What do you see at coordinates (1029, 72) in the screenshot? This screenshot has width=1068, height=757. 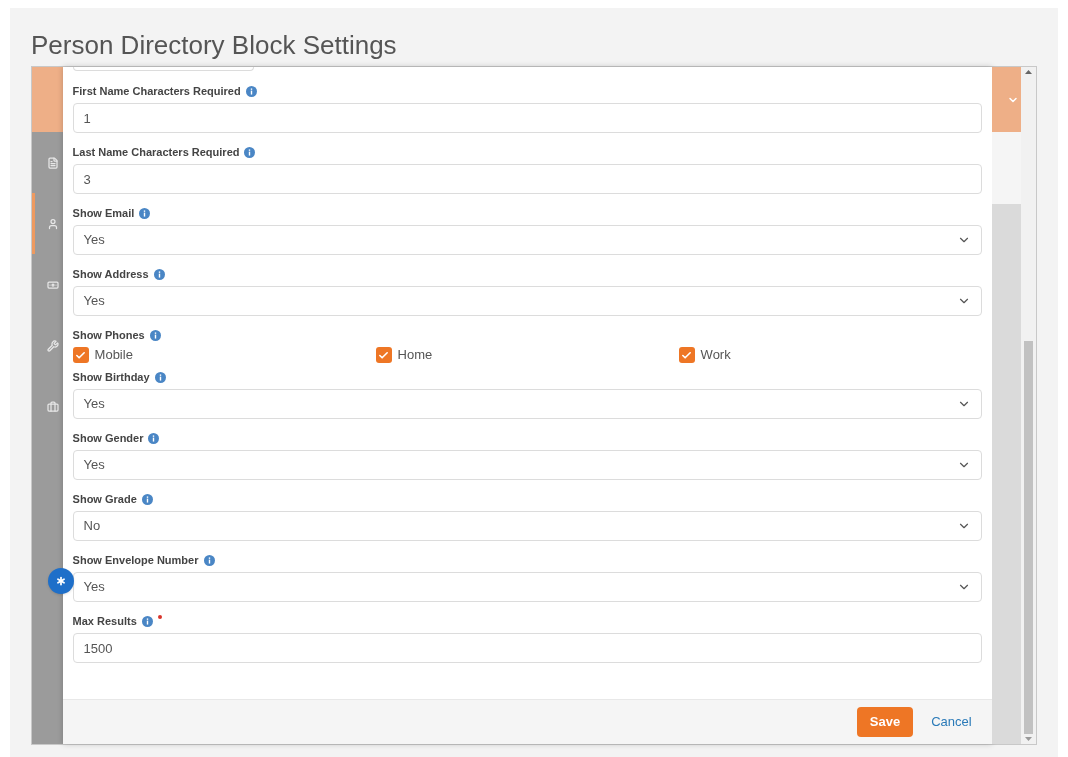 I see `scroll-up-icon` at bounding box center [1029, 72].